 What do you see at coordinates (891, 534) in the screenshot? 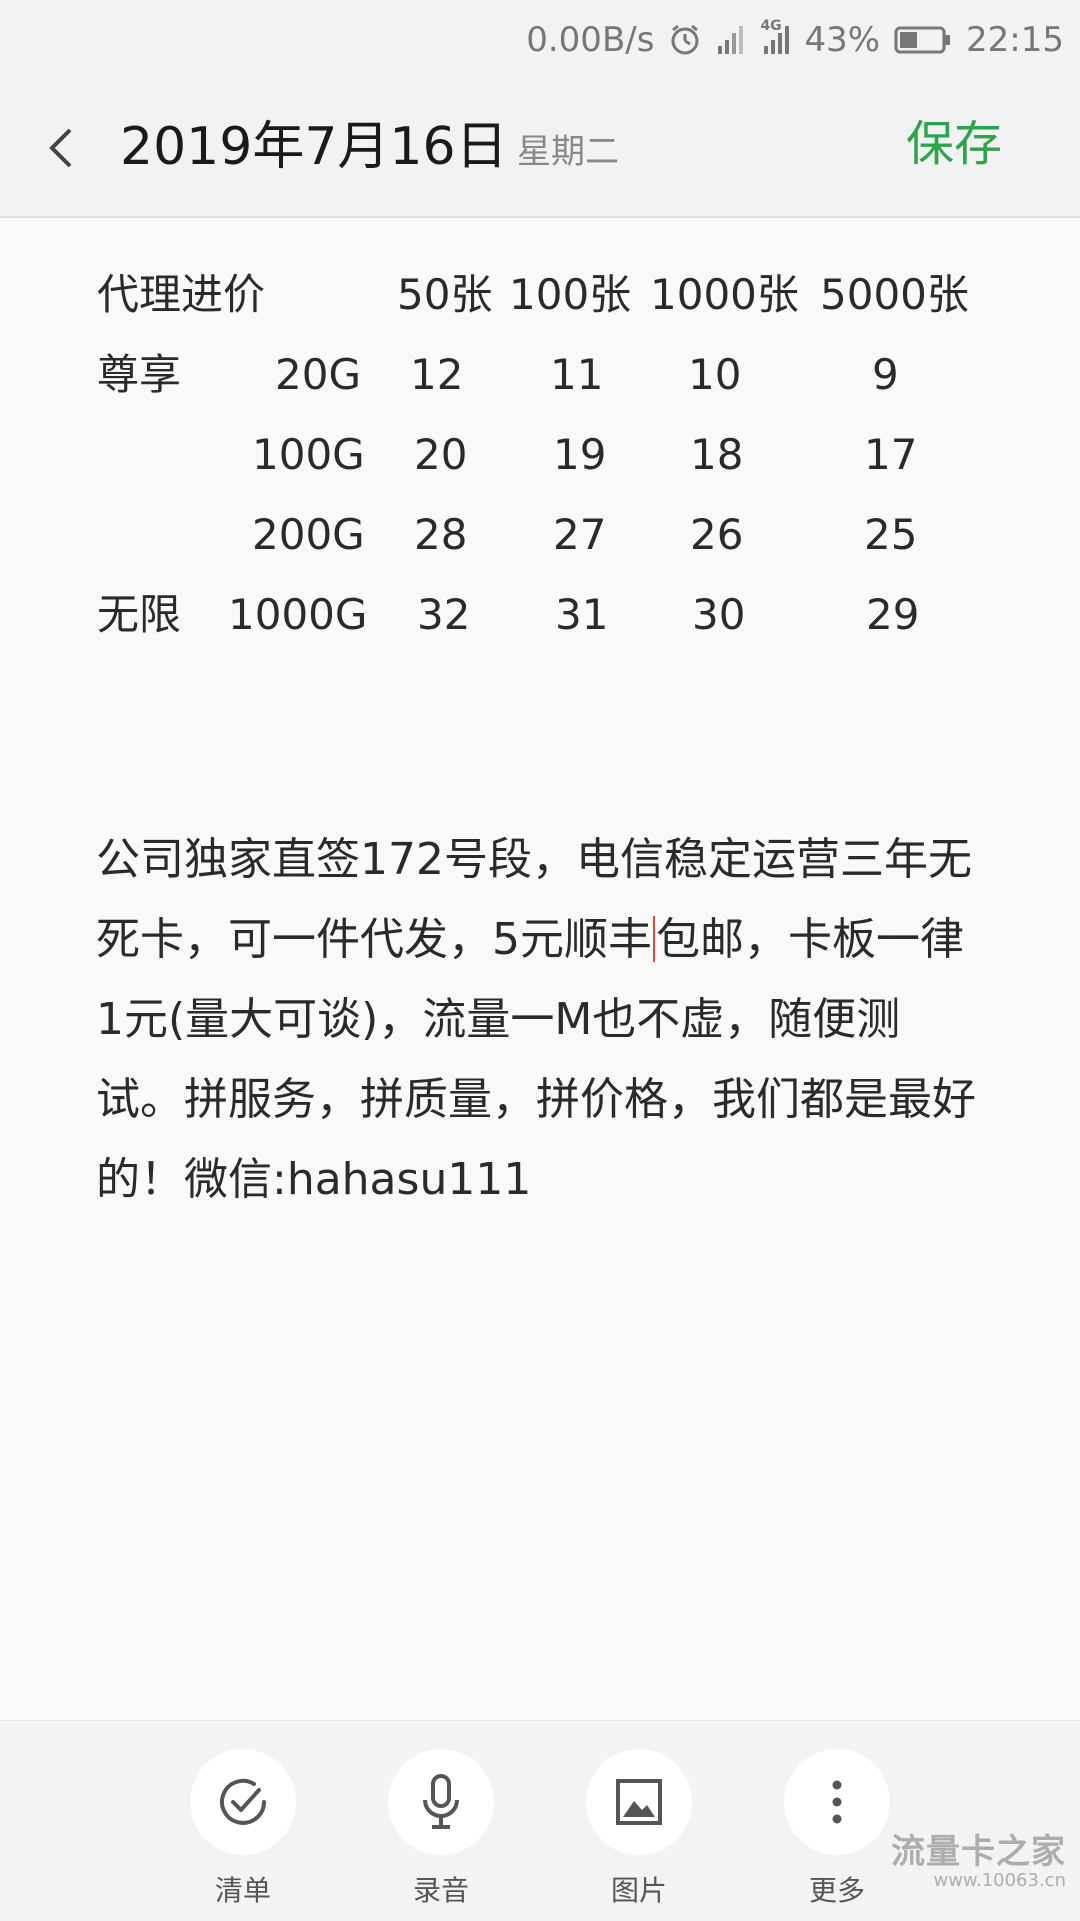
I see `table-price: 25` at bounding box center [891, 534].